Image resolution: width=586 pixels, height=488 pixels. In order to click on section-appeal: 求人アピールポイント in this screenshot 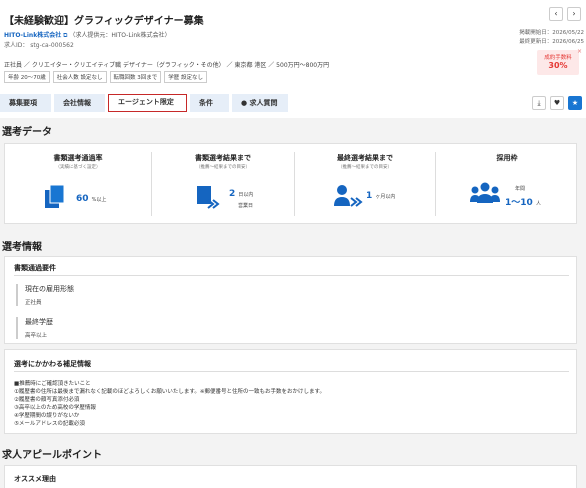, I will do `click(52, 455)`.